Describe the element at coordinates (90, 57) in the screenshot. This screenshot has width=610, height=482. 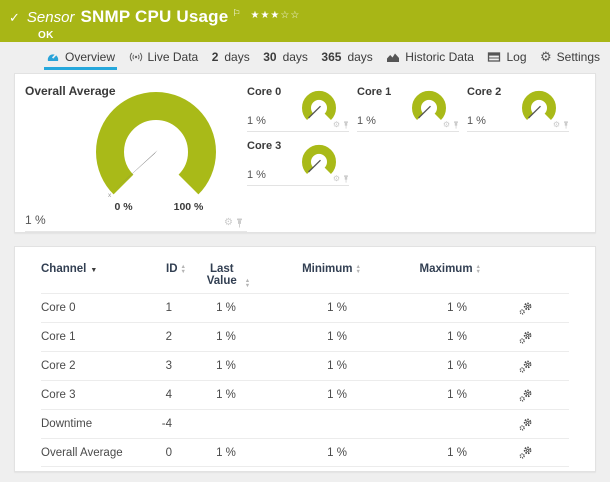
I see `tab-overview-label: Overview` at that location.